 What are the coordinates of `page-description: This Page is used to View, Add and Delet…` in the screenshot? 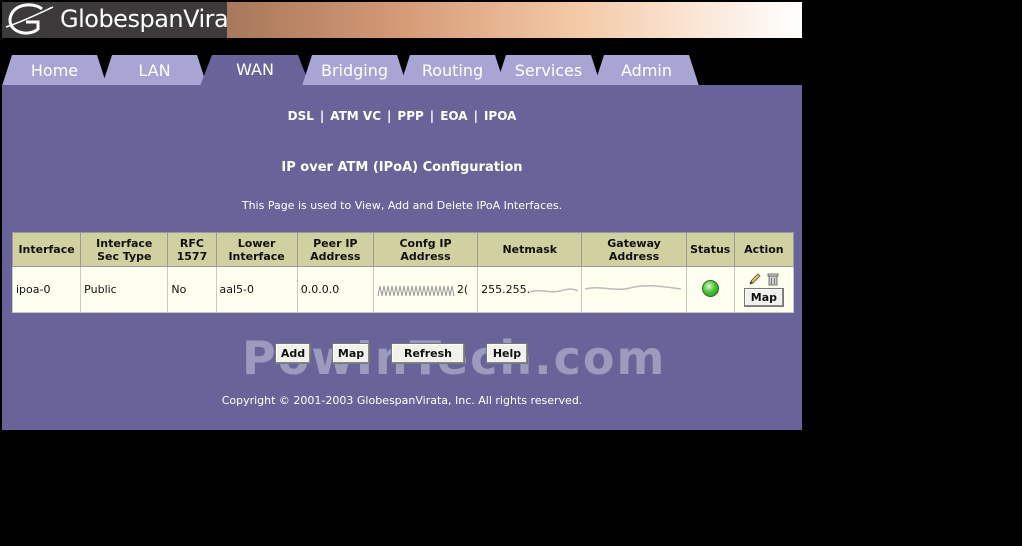 It's located at (402, 205).